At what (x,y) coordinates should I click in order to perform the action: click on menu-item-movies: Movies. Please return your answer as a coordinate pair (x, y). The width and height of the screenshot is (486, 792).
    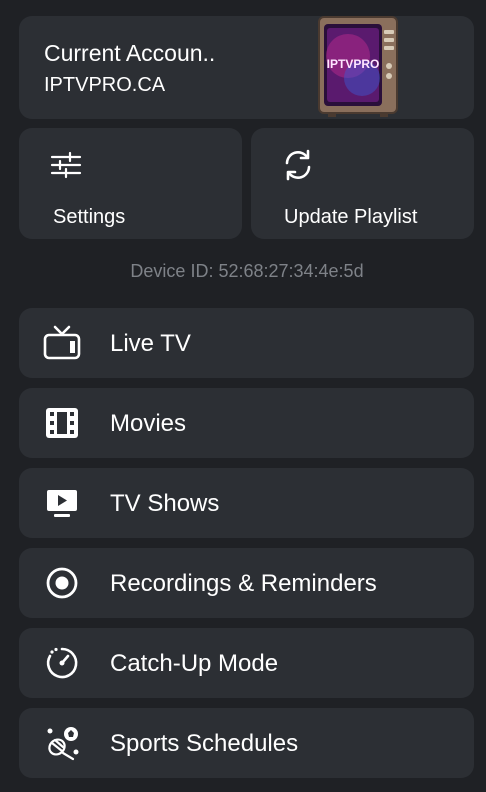
    Looking at the image, I should click on (246, 423).